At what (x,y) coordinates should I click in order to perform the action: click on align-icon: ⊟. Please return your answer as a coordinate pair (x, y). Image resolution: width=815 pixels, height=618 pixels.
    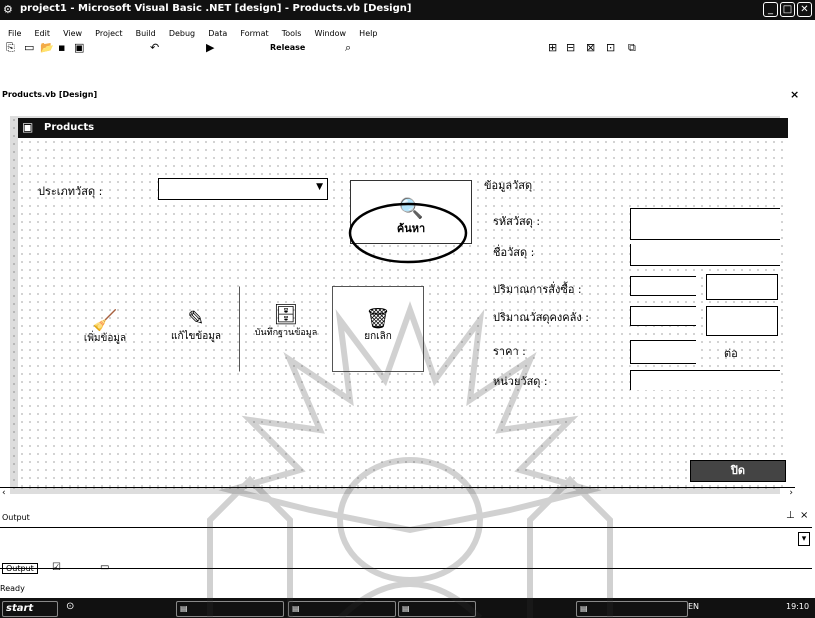
    Looking at the image, I should click on (570, 47).